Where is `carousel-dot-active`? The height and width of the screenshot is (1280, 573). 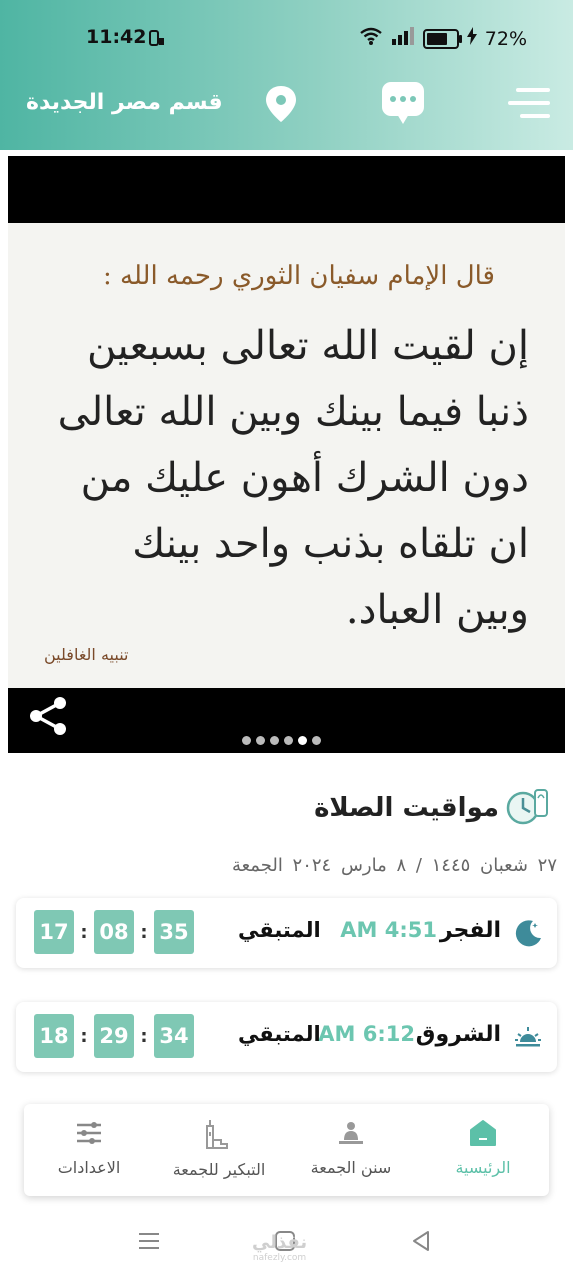 carousel-dot-active is located at coordinates (302, 740).